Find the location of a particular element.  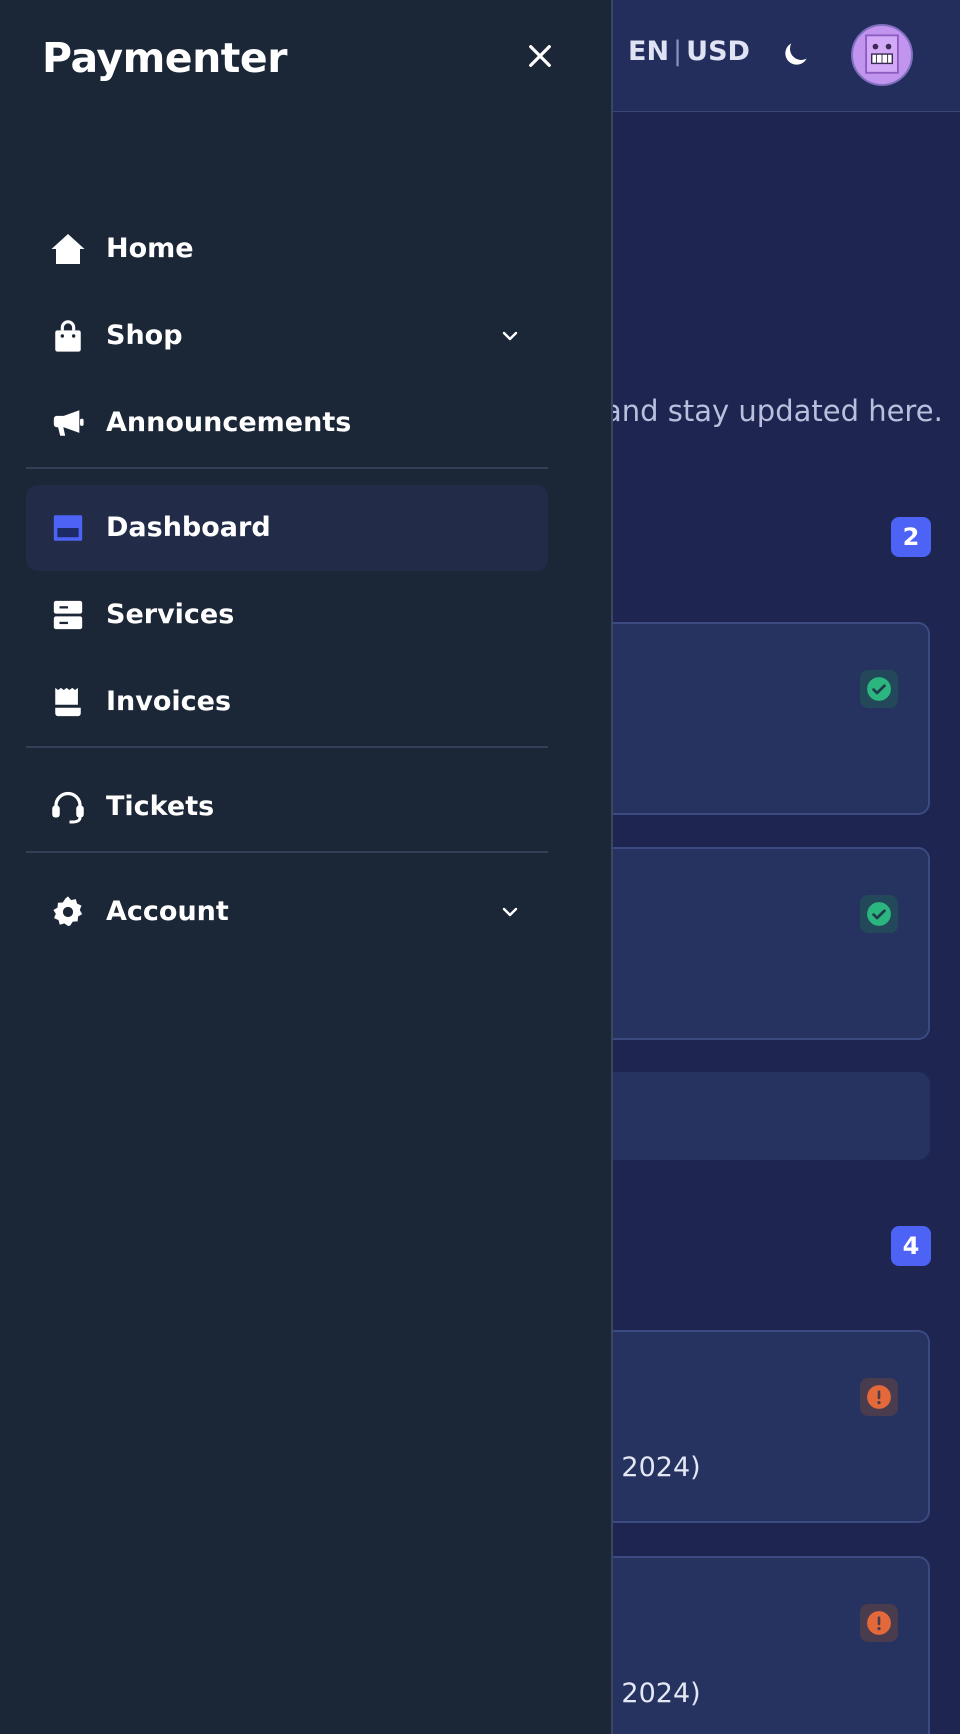

dashboard-icon is located at coordinates (68, 528).